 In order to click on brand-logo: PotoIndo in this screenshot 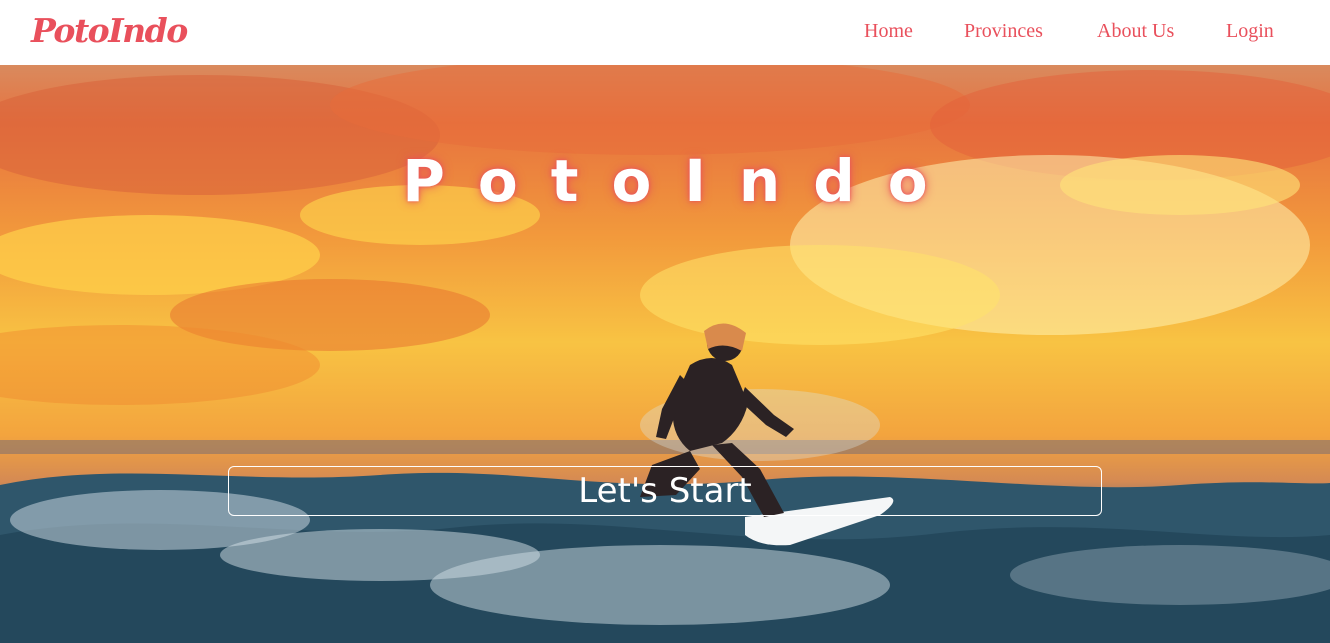, I will do `click(109, 31)`.